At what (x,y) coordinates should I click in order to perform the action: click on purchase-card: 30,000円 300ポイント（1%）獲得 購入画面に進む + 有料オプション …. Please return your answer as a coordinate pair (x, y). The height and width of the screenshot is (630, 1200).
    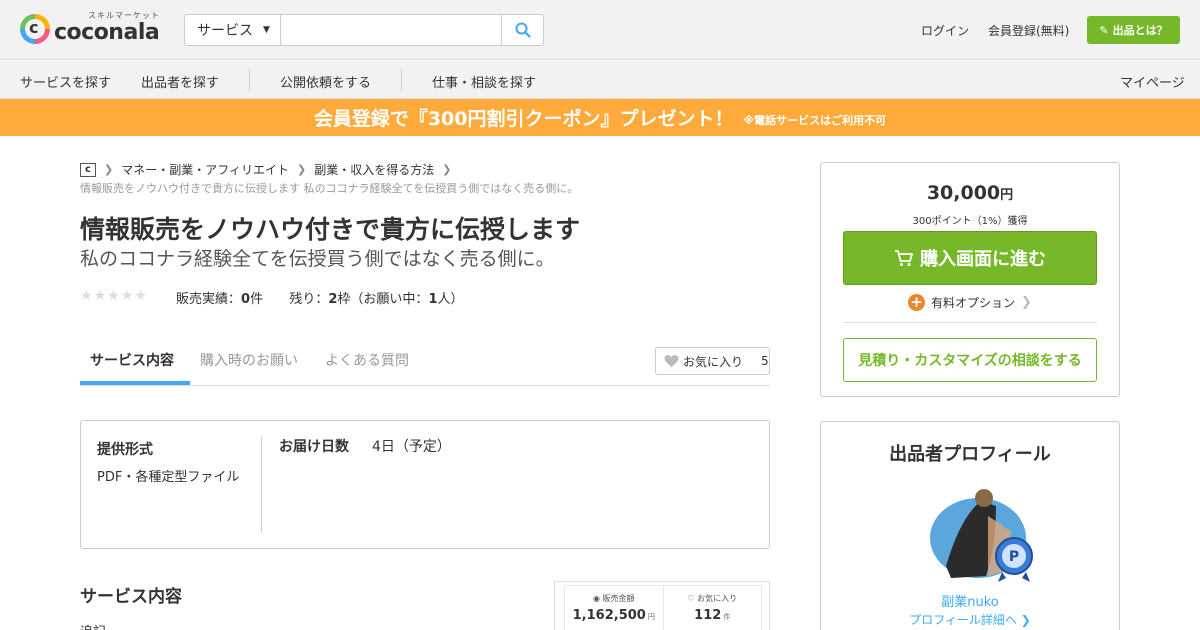
    Looking at the image, I should click on (970, 279).